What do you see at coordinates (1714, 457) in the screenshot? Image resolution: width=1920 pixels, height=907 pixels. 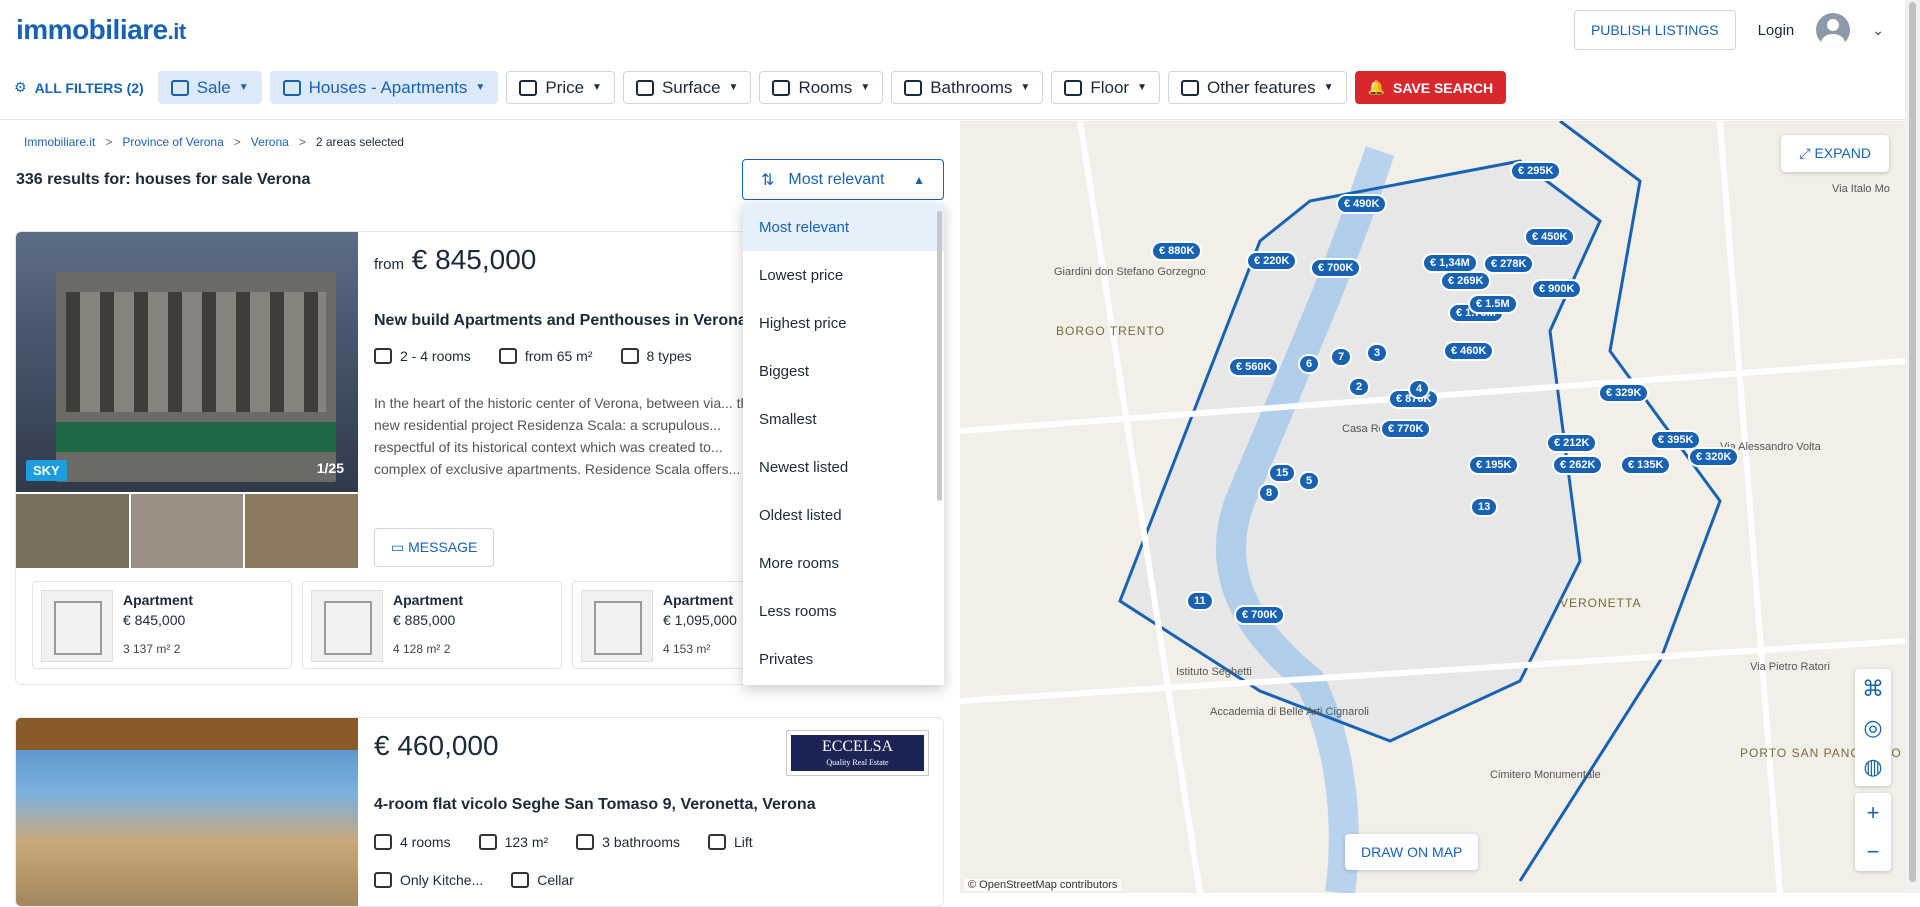 I see `price-pin: € 320K` at bounding box center [1714, 457].